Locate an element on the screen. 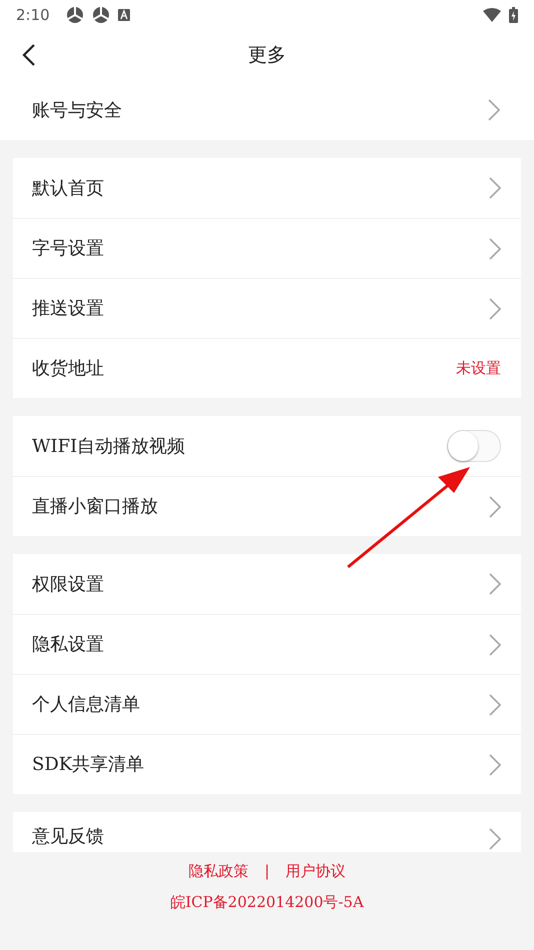 This screenshot has width=534, height=950. row-value: 未设置 is located at coordinates (478, 369).